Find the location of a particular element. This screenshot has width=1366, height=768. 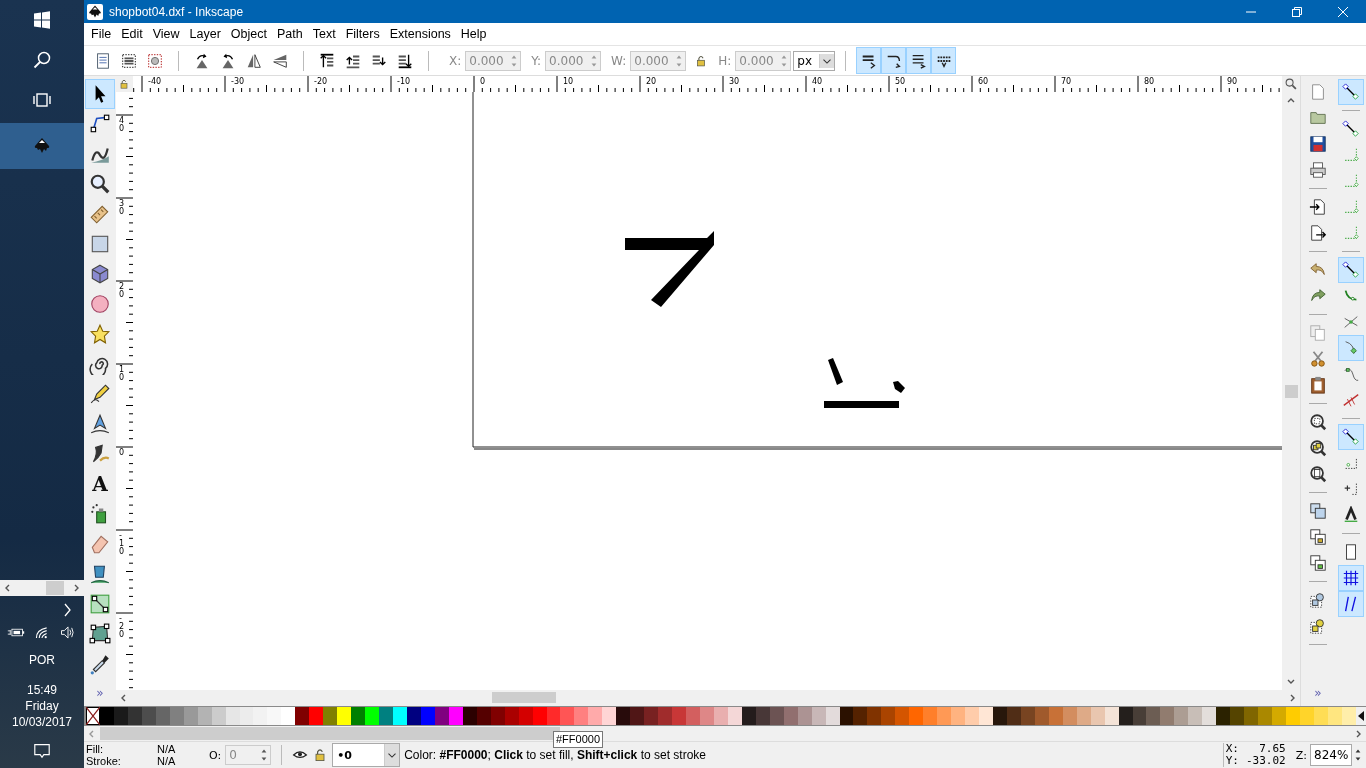

window-title: shopbot04.dxf - Inkscape is located at coordinates (176, 11).